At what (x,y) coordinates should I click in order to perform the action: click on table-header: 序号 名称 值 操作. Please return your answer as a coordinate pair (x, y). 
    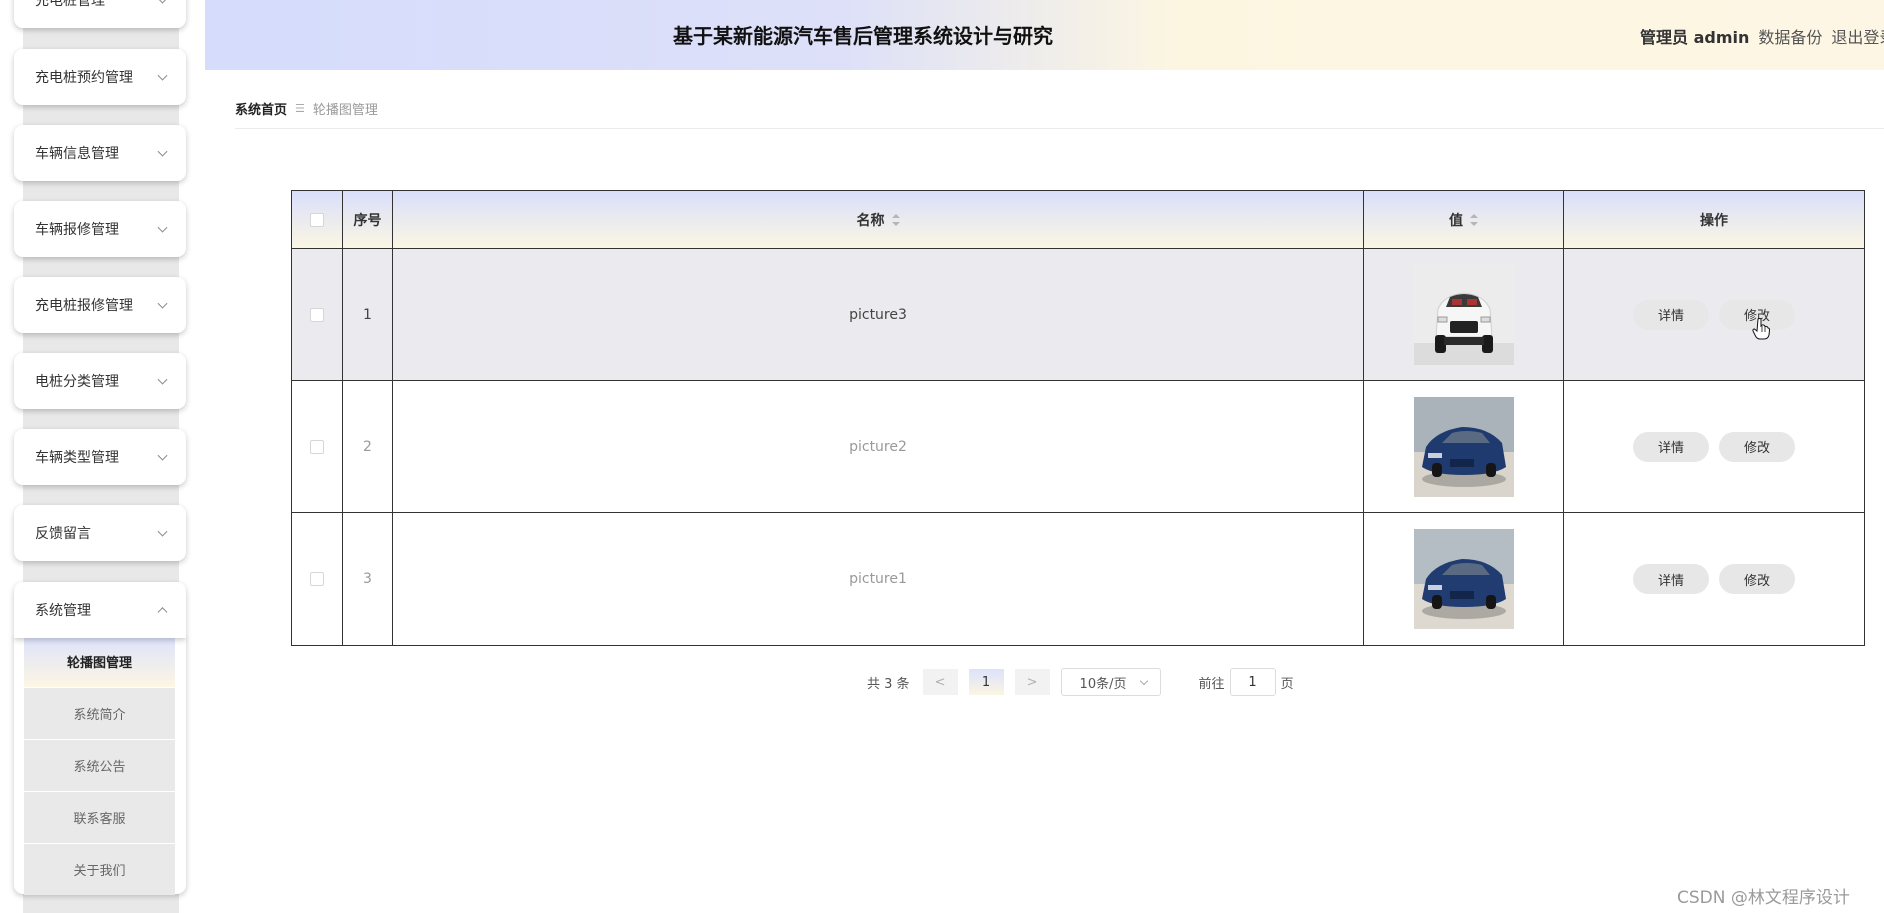
    Looking at the image, I should click on (1078, 220).